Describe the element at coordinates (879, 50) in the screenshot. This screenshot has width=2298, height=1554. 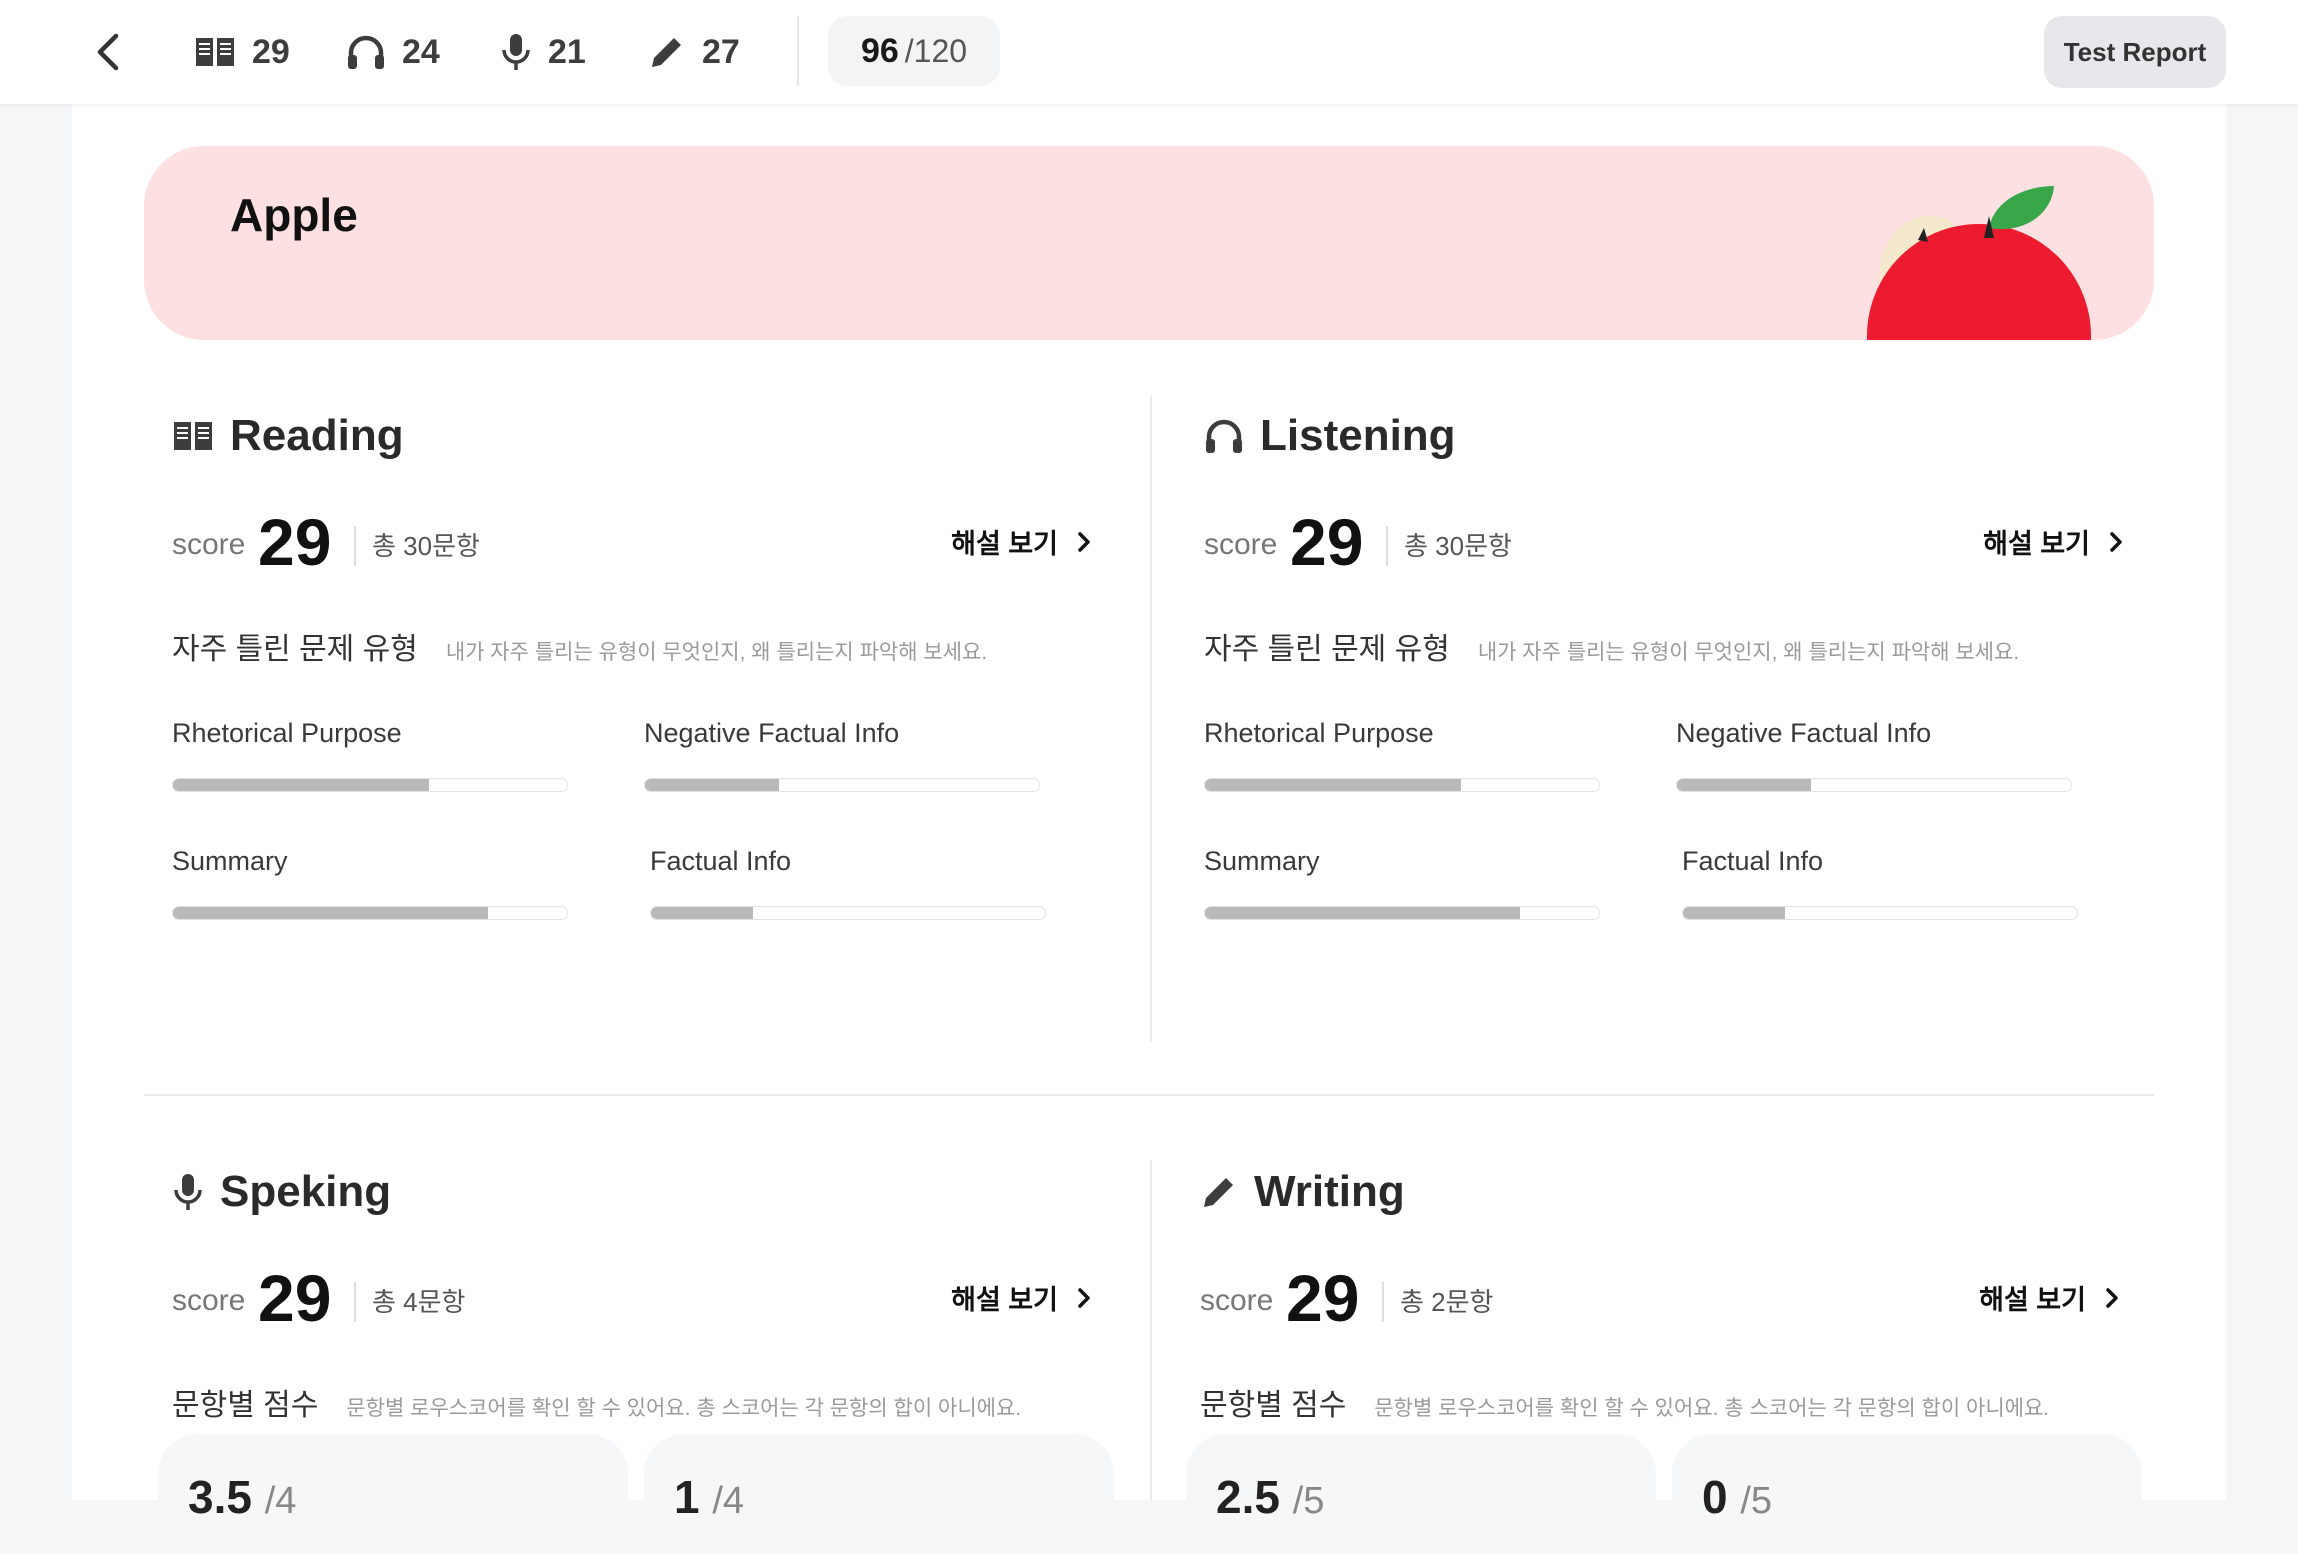
I see `total-score-value: 96` at that location.